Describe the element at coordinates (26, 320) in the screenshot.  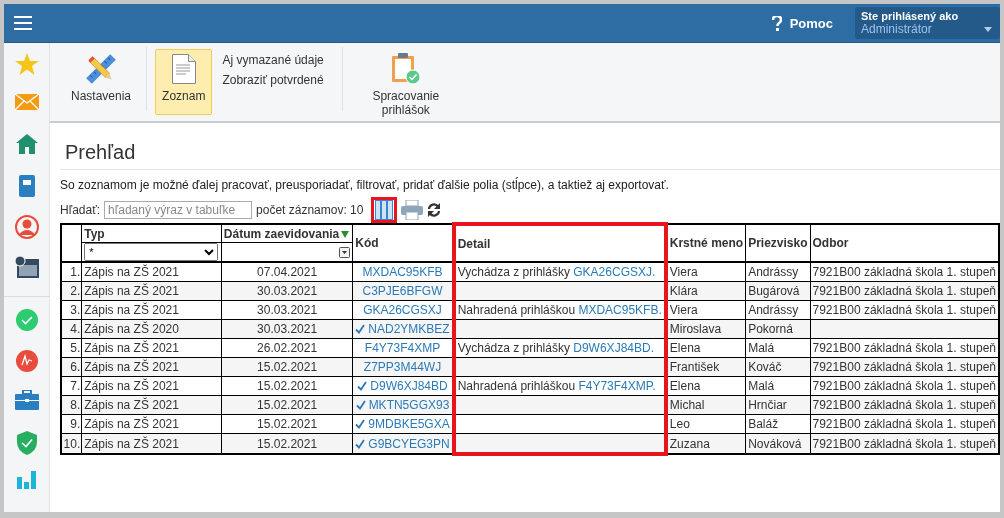
I see `check-circle-icon` at that location.